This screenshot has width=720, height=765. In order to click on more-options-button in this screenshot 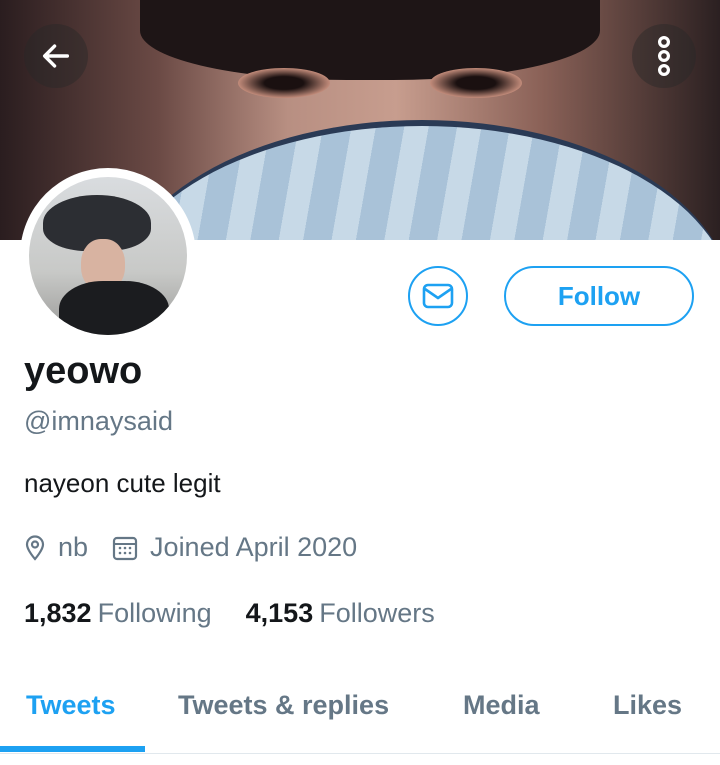, I will do `click(664, 56)`.